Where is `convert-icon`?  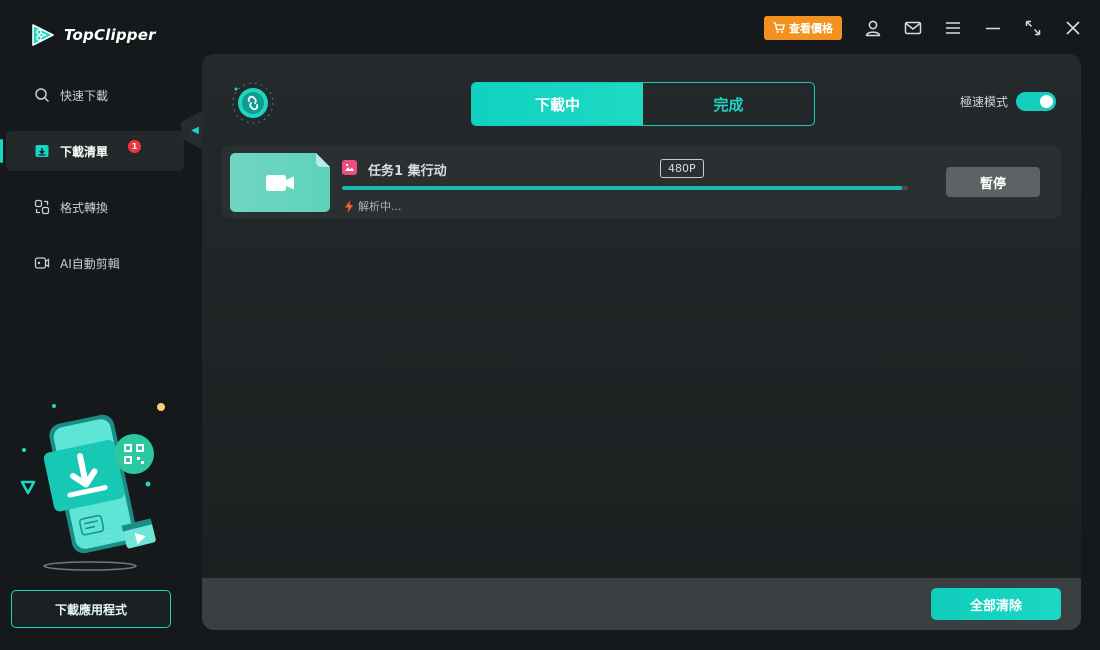
convert-icon is located at coordinates (42, 207).